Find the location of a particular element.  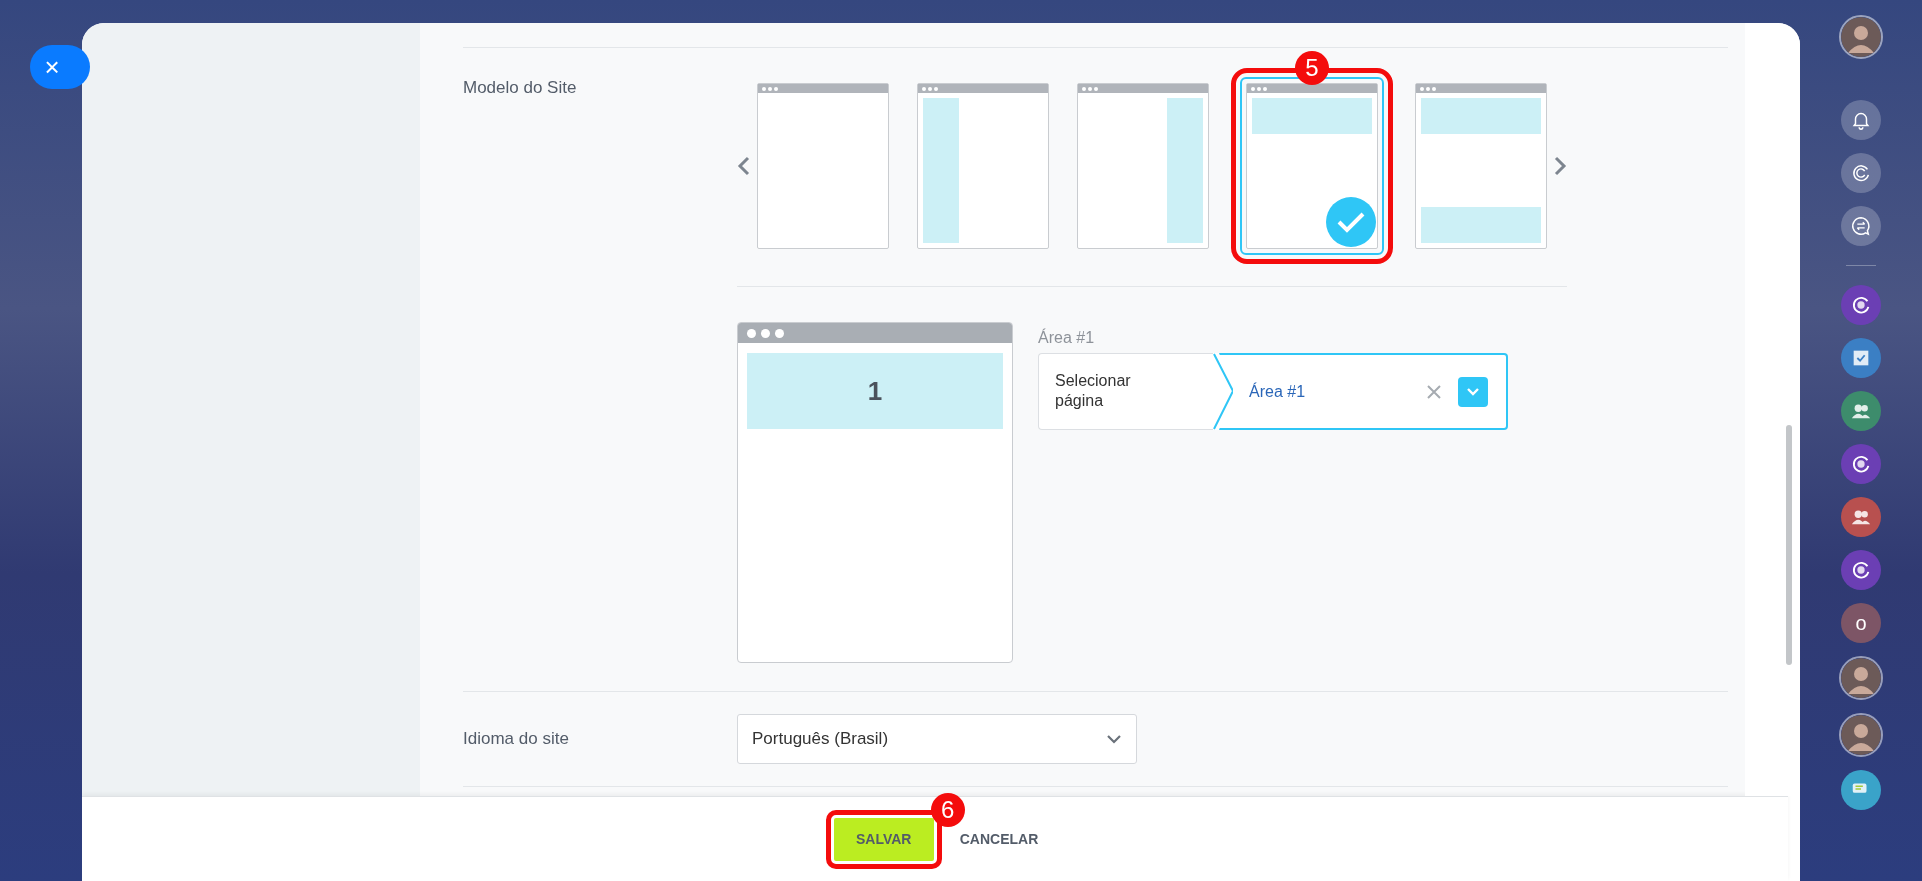

contact-avatar: o is located at coordinates (1861, 623).